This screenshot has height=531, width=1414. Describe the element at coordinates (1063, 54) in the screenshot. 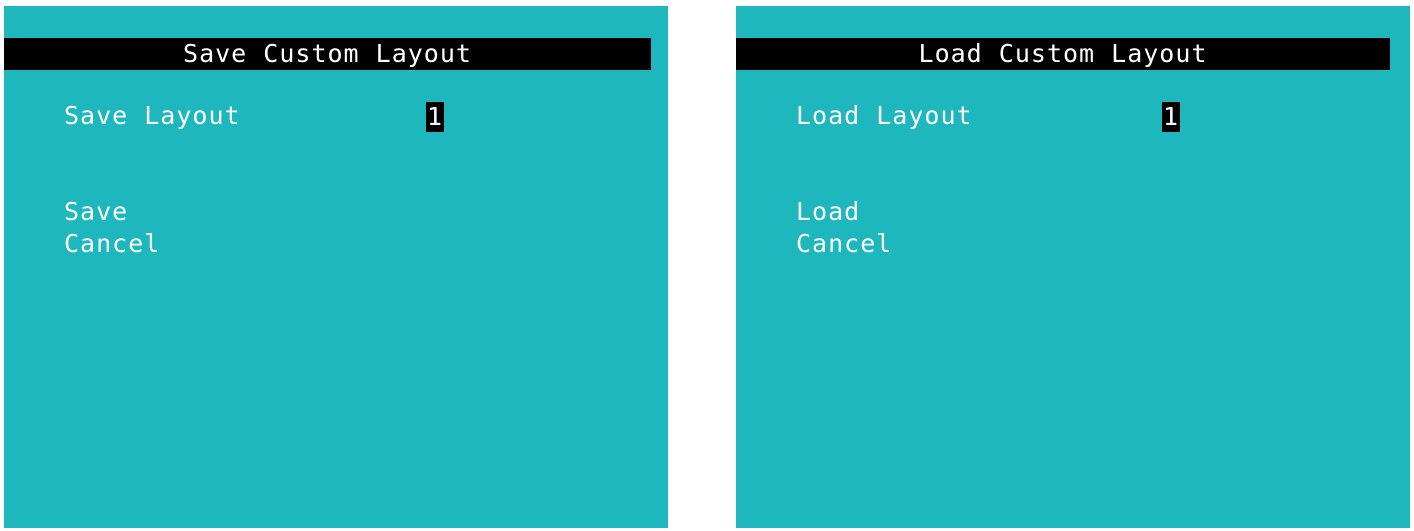

I see `load-screen-title: Load Custom Layout` at that location.